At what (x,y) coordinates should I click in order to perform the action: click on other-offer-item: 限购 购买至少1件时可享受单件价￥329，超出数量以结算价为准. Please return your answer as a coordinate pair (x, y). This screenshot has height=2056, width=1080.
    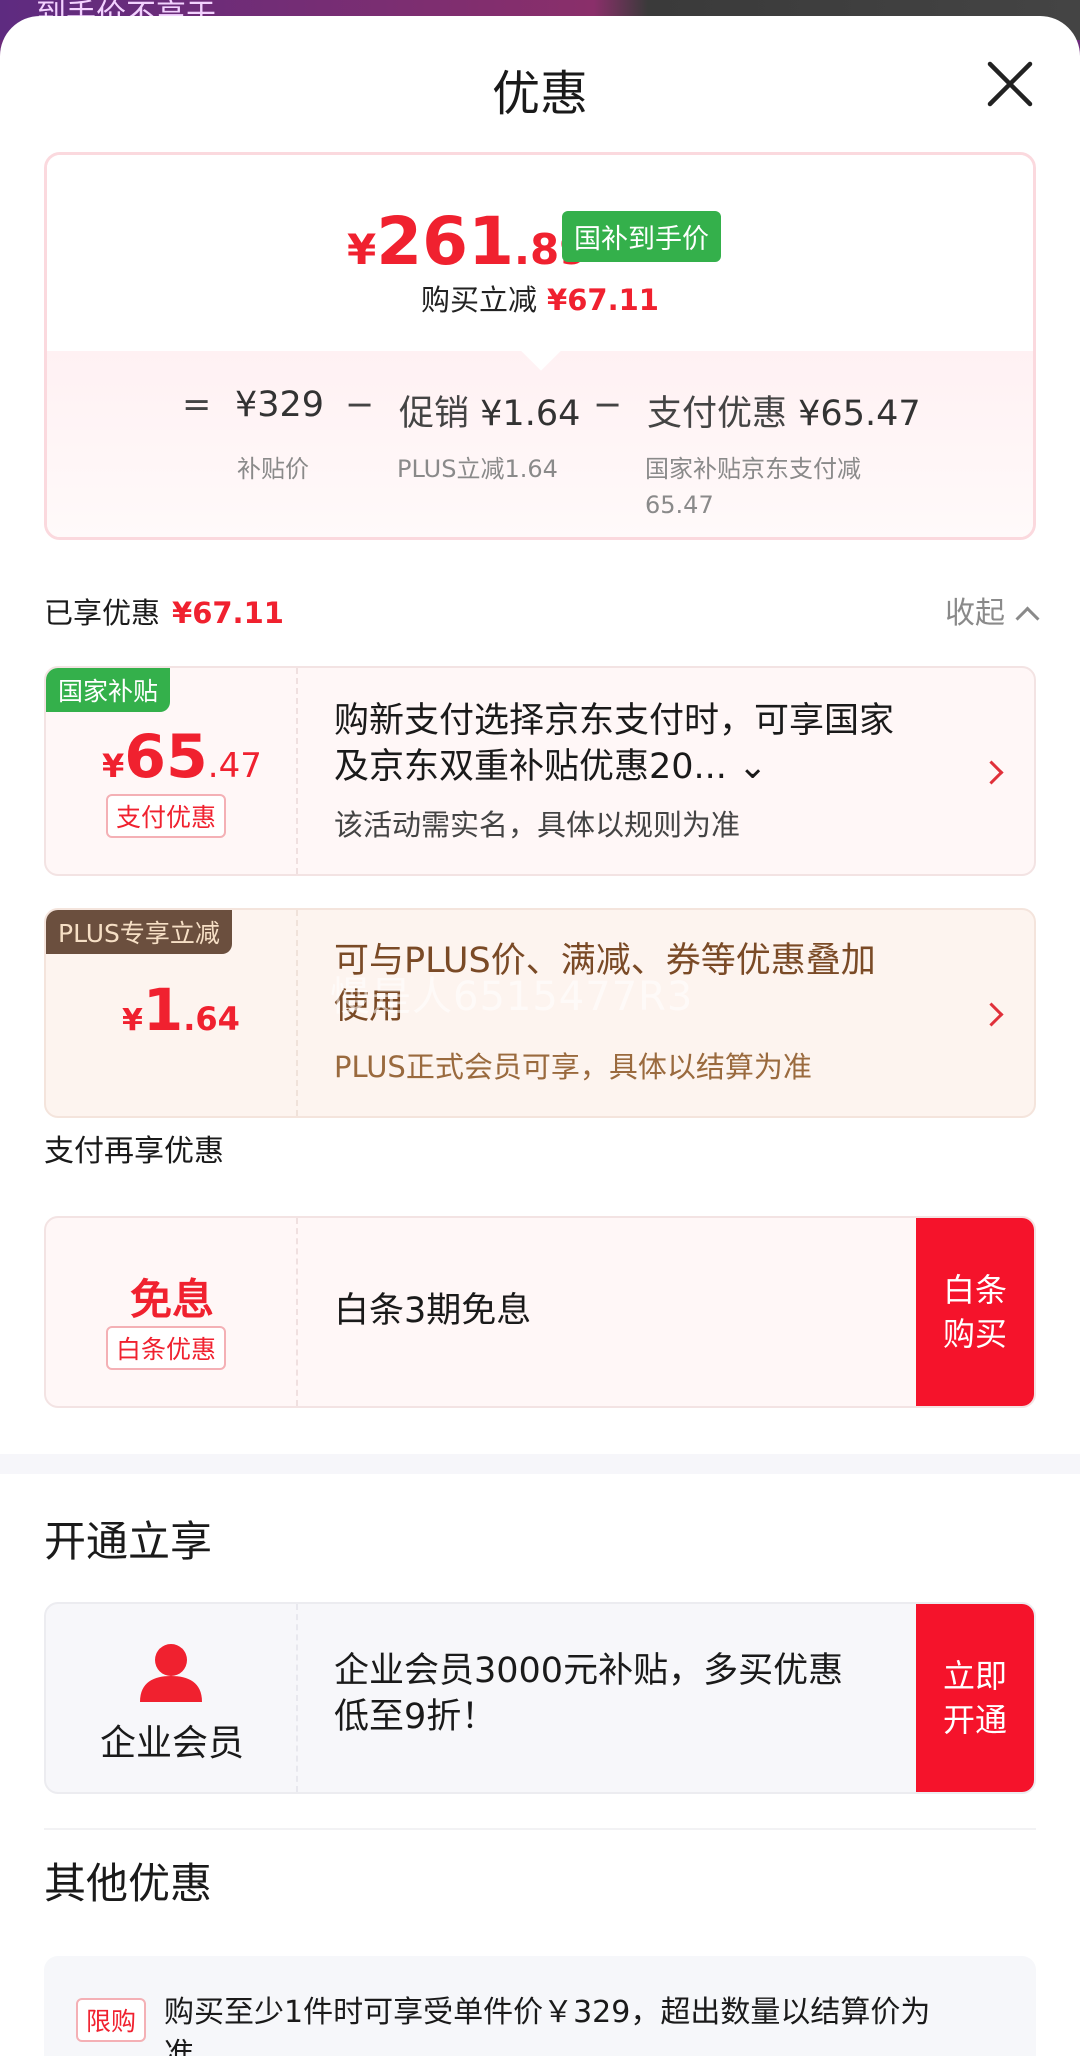
    Looking at the image, I should click on (540, 2006).